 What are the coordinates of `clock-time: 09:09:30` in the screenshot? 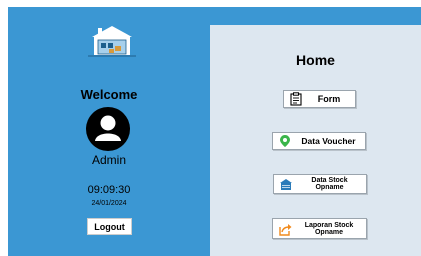 It's located at (109, 190).